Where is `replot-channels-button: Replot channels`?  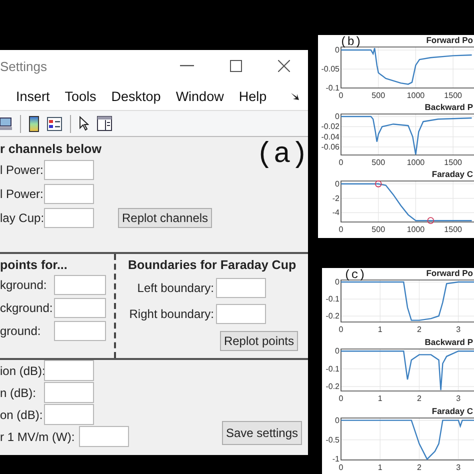
replot-channels-button: Replot channels is located at coordinates (165, 218).